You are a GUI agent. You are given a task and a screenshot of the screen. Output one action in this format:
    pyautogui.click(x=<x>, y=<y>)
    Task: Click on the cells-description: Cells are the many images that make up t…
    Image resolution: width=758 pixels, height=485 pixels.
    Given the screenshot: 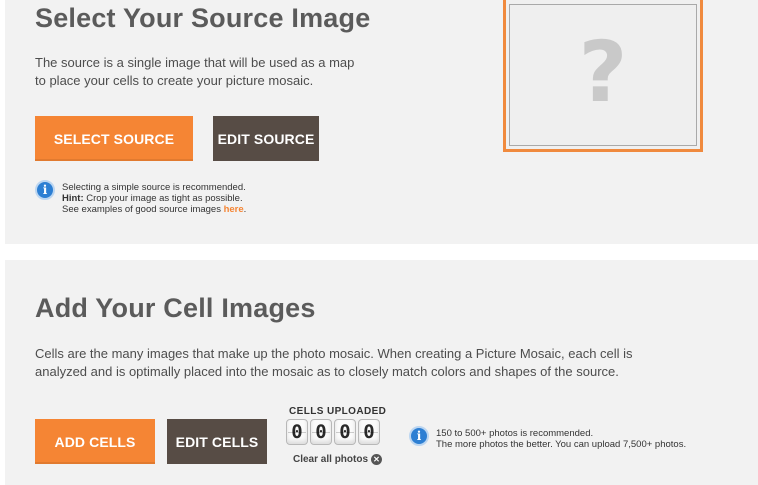 What is the action you would take?
    pyautogui.click(x=334, y=362)
    